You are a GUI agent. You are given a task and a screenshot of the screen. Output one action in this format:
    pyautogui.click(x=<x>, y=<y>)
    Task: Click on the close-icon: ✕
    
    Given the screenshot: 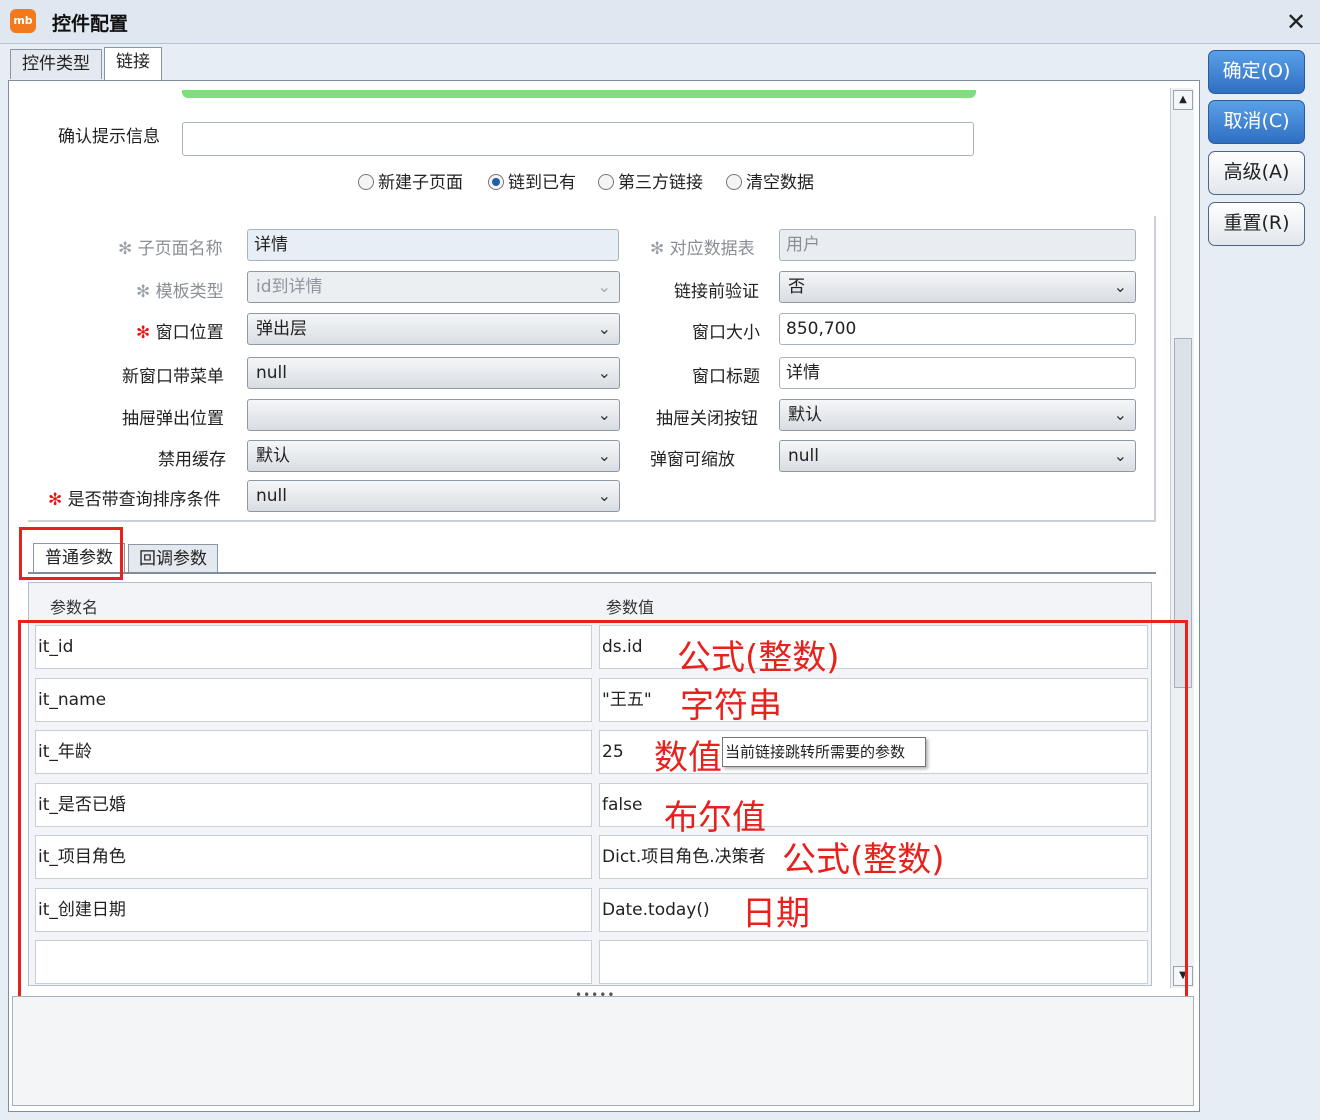 What is the action you would take?
    pyautogui.click(x=1296, y=22)
    